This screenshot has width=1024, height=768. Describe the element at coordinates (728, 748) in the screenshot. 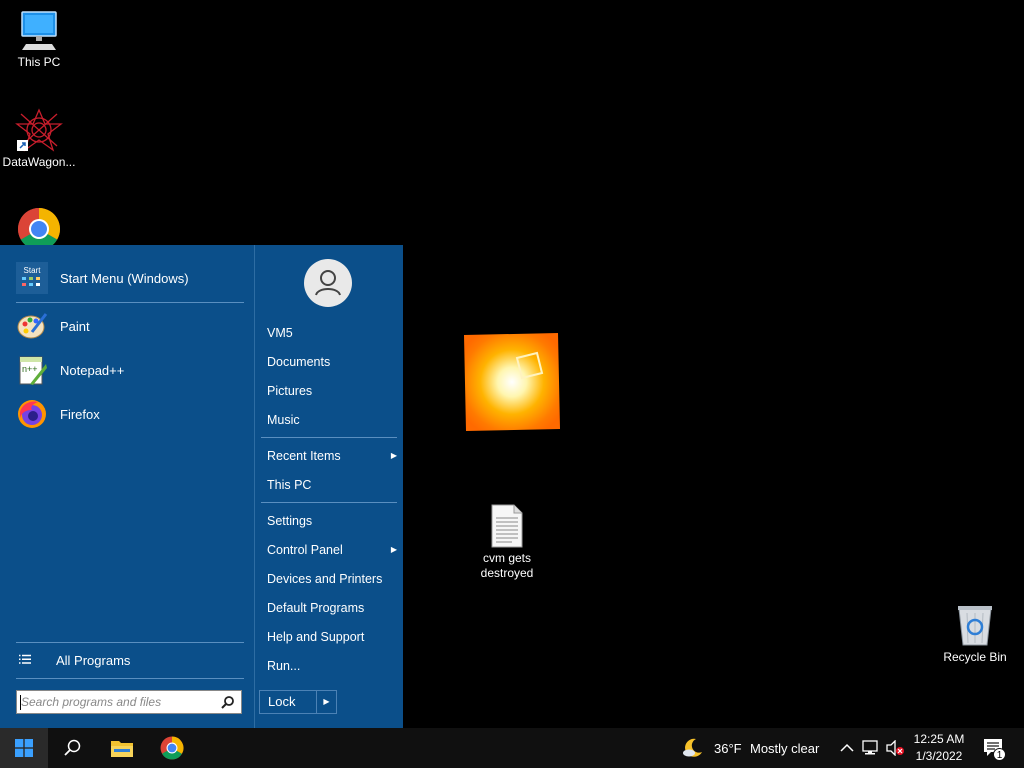

I see `weather-temperature: 36°F` at that location.